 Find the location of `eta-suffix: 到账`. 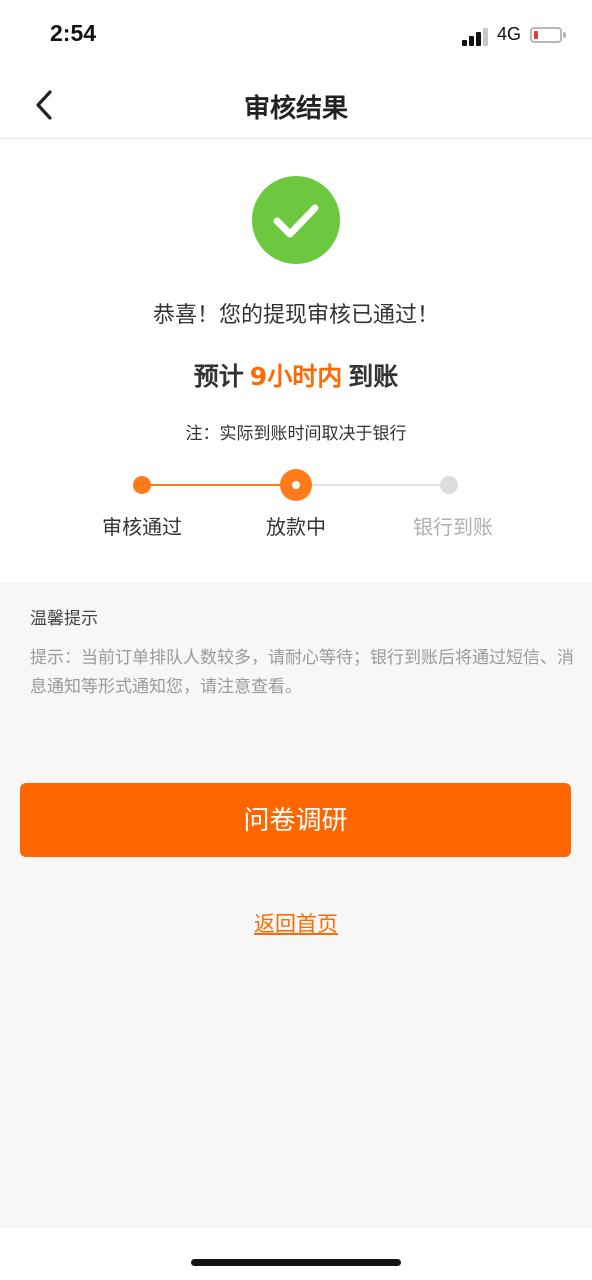

eta-suffix: 到账 is located at coordinates (373, 376).